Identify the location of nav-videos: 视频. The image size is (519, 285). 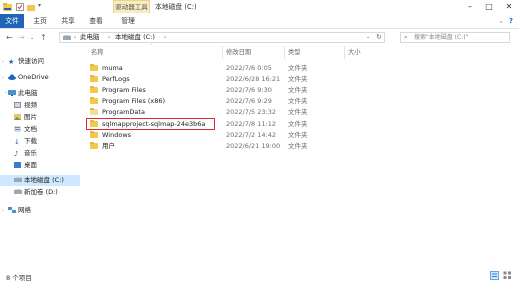
(25, 105).